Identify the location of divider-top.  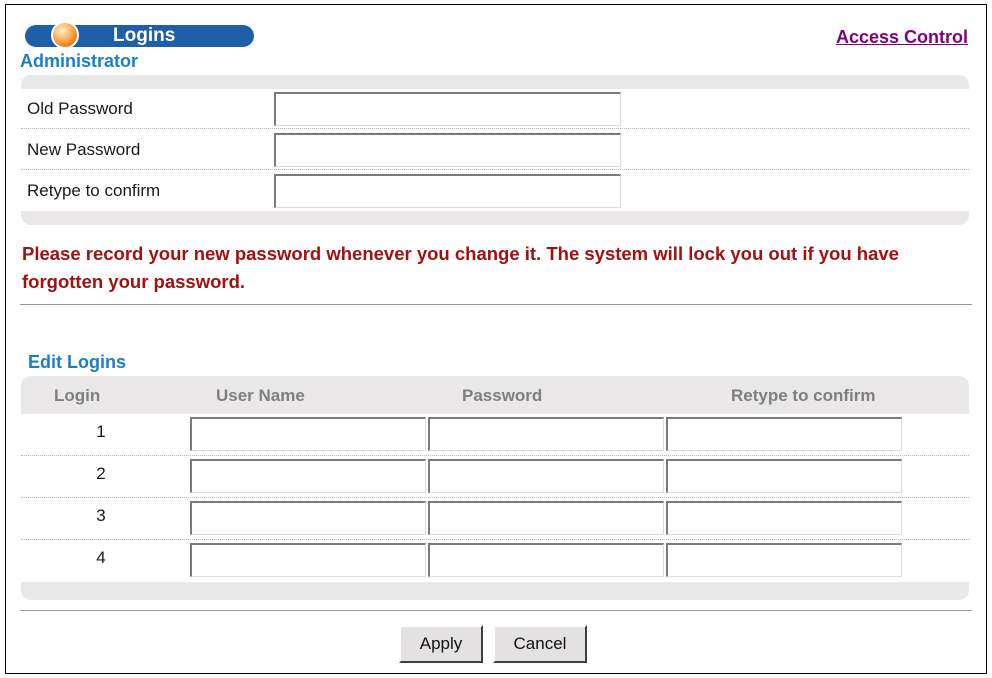
(496, 304).